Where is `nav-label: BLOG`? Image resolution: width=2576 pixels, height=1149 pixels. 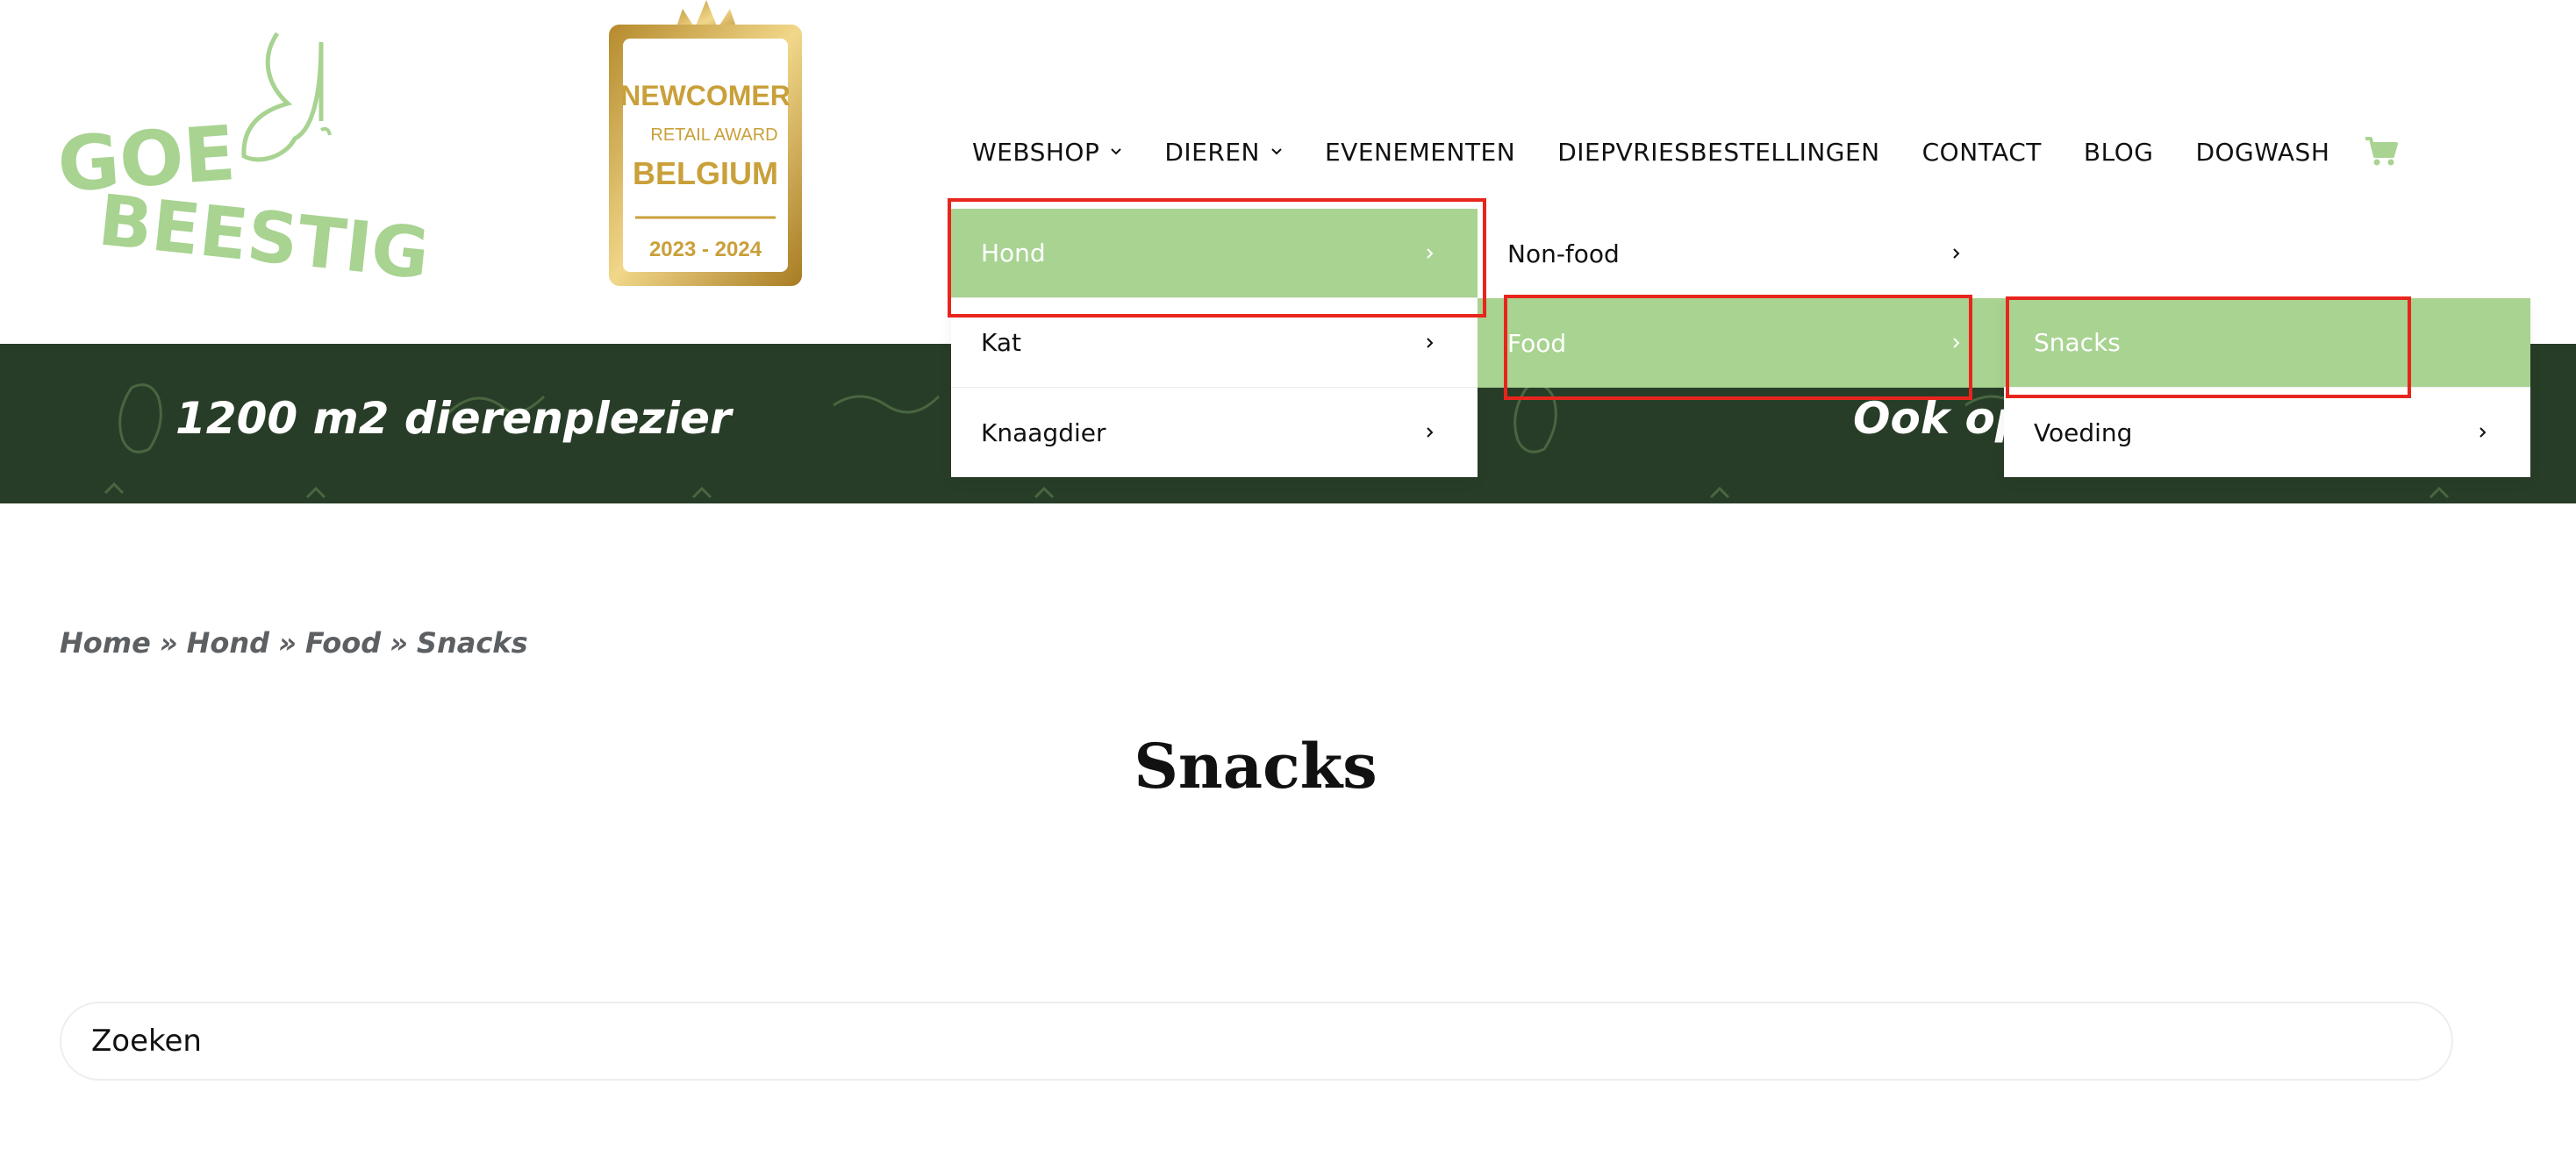 nav-label: BLOG is located at coordinates (2118, 152).